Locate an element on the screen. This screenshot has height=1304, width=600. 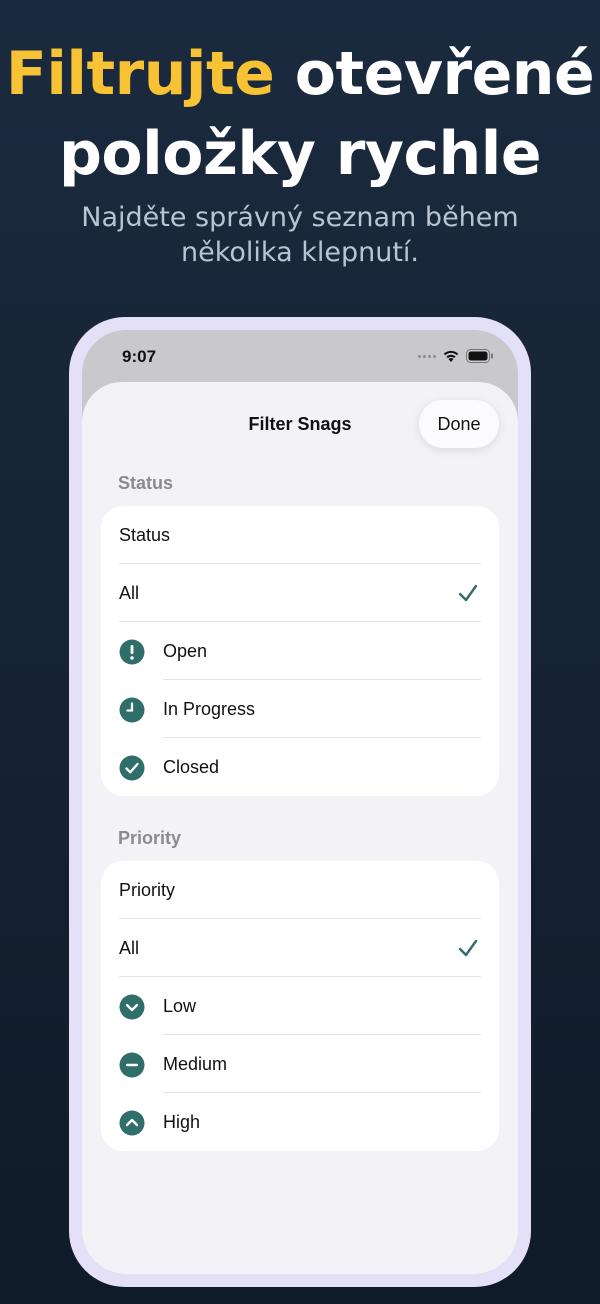
status-time: 9:07 is located at coordinates (139, 356).